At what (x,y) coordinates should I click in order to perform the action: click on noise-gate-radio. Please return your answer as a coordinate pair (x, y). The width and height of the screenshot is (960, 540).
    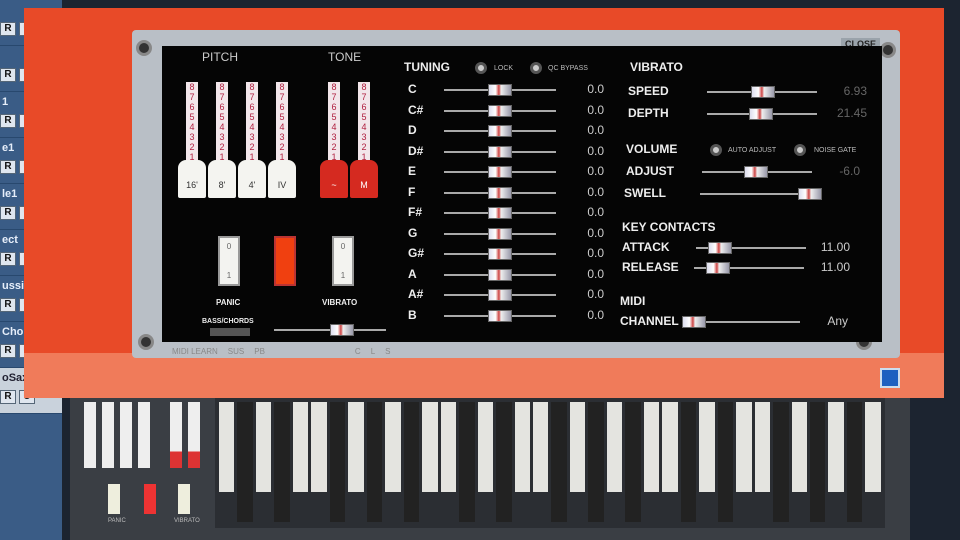
    Looking at the image, I should click on (800, 150).